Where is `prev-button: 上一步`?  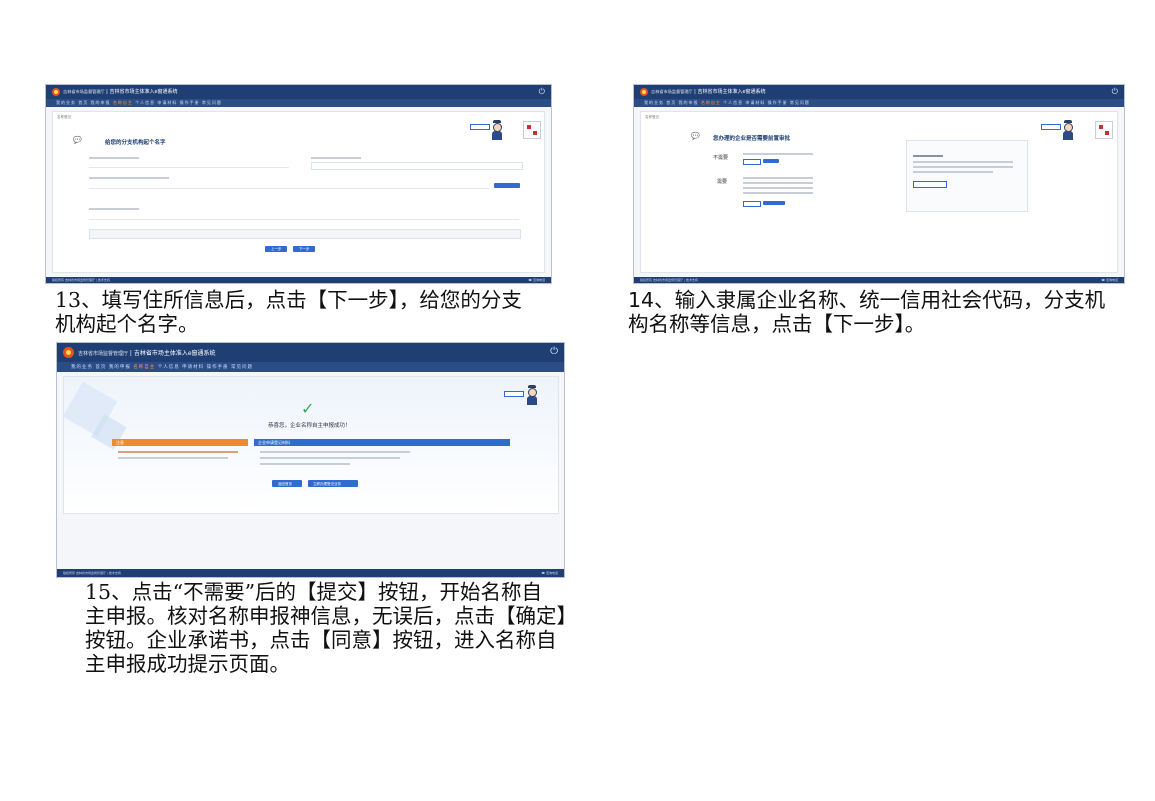
prev-button: 上一步 is located at coordinates (276, 249).